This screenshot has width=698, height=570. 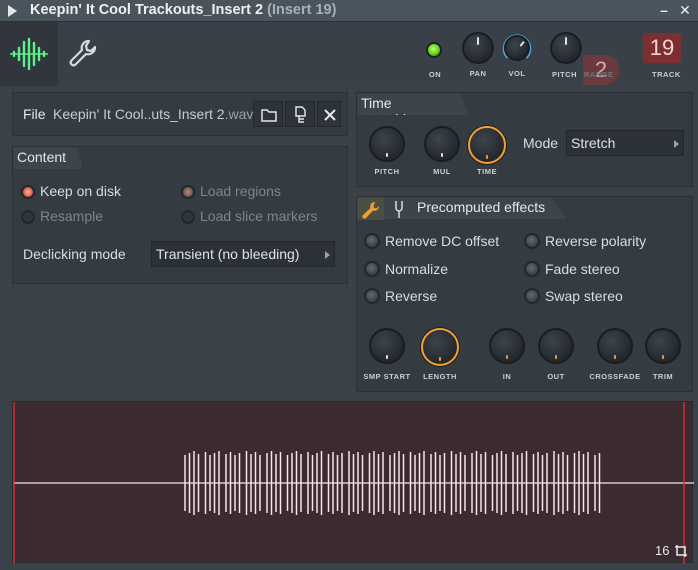 What do you see at coordinates (478, 73) in the screenshot?
I see `pan-label: PAN` at bounding box center [478, 73].